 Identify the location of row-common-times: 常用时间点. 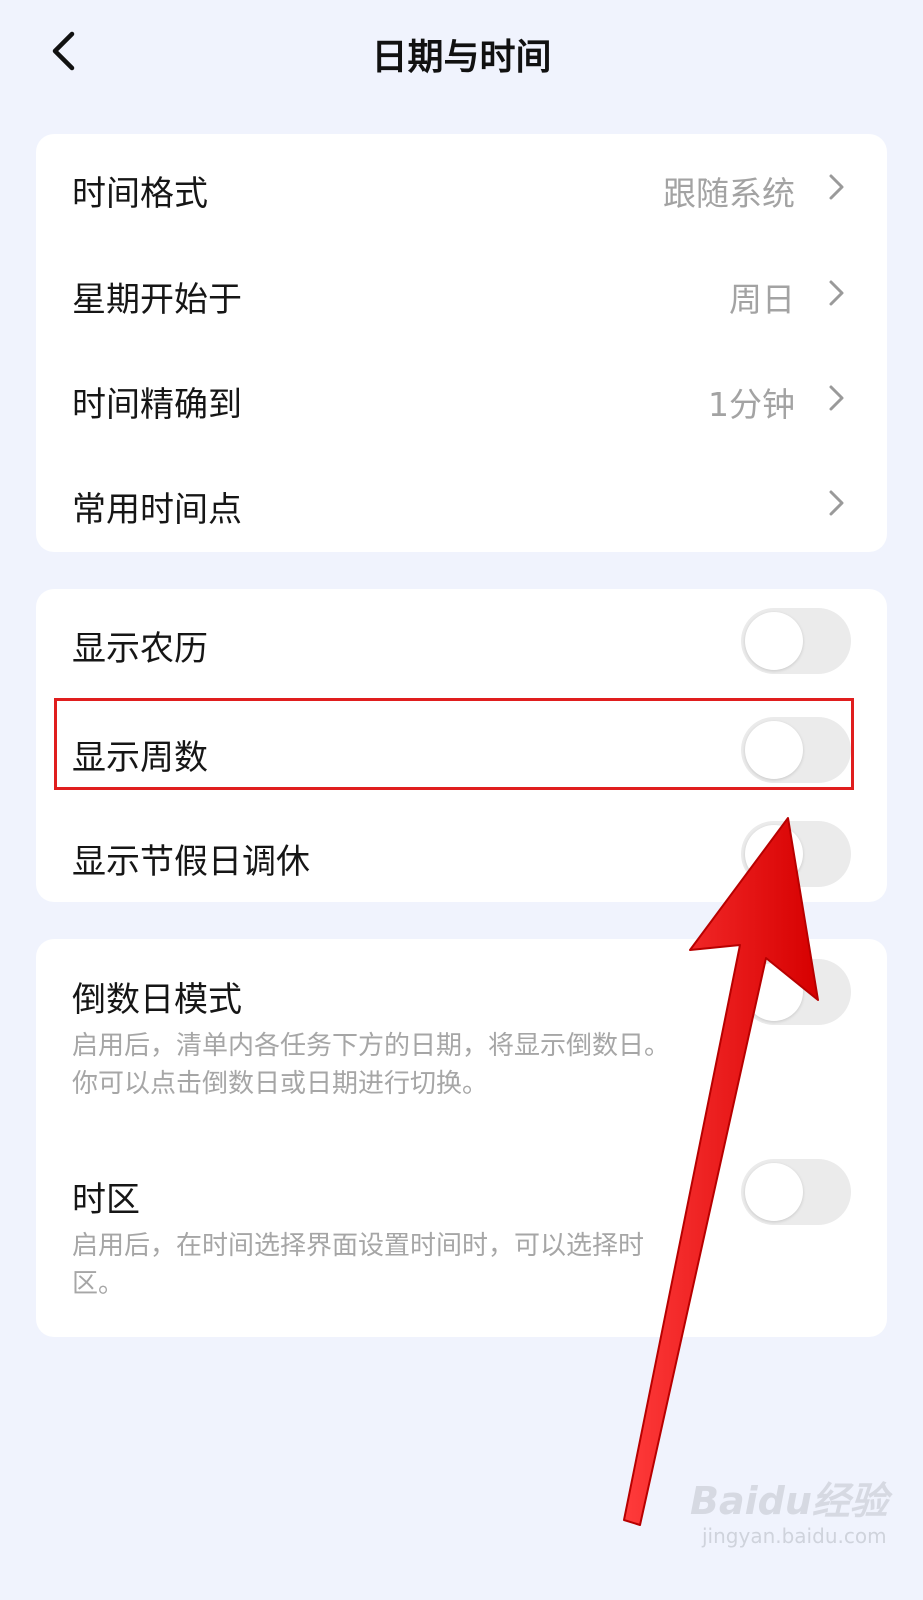
(461, 499).